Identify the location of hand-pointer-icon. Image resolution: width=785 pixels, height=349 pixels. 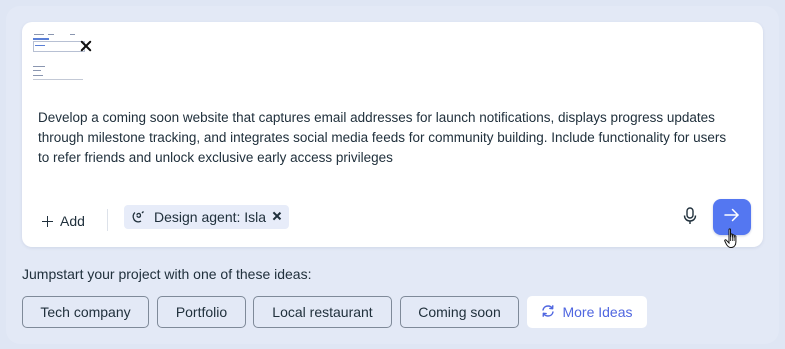
(733, 239).